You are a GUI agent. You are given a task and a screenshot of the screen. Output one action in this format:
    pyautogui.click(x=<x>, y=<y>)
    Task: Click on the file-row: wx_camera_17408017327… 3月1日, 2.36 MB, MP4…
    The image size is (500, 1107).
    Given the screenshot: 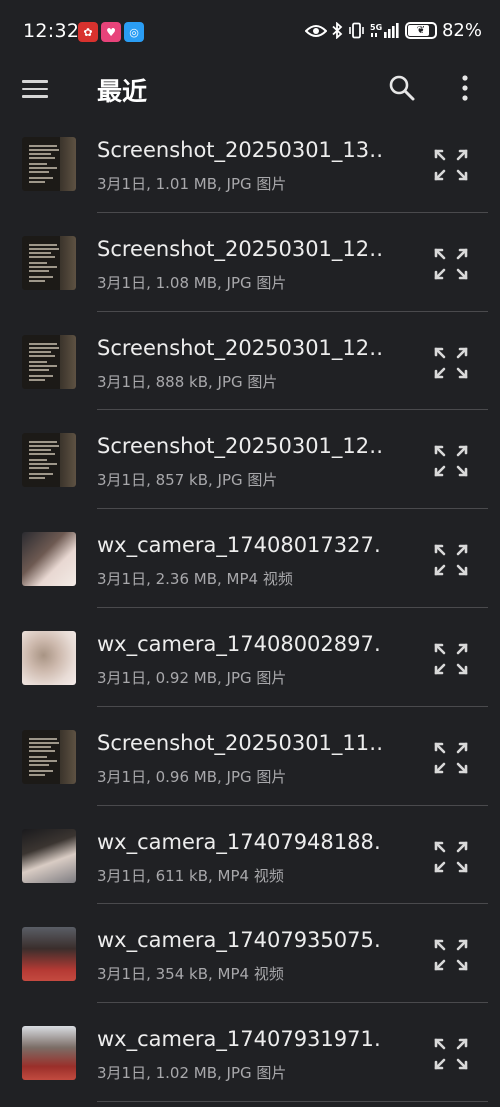 What is the action you would take?
    pyautogui.click(x=250, y=558)
    